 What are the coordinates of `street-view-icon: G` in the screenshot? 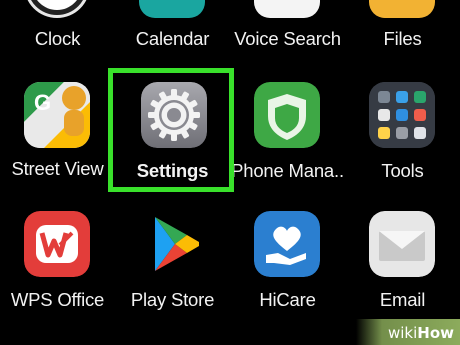 It's located at (57, 115).